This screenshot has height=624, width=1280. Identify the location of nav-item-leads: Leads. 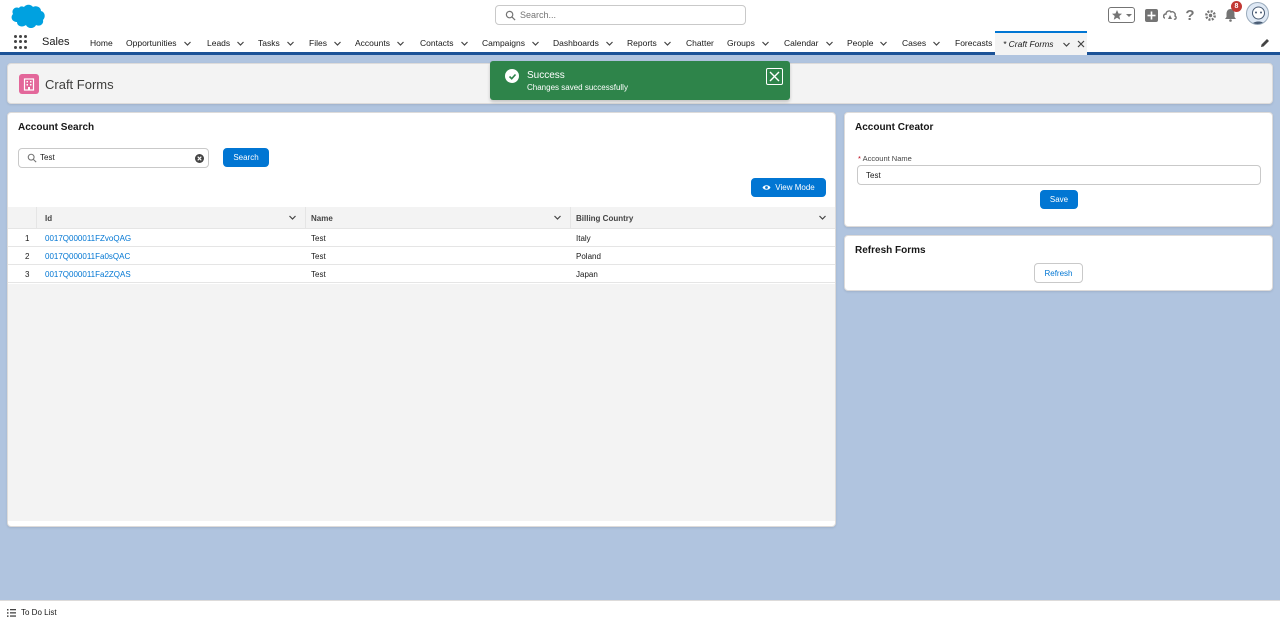
(226, 43).